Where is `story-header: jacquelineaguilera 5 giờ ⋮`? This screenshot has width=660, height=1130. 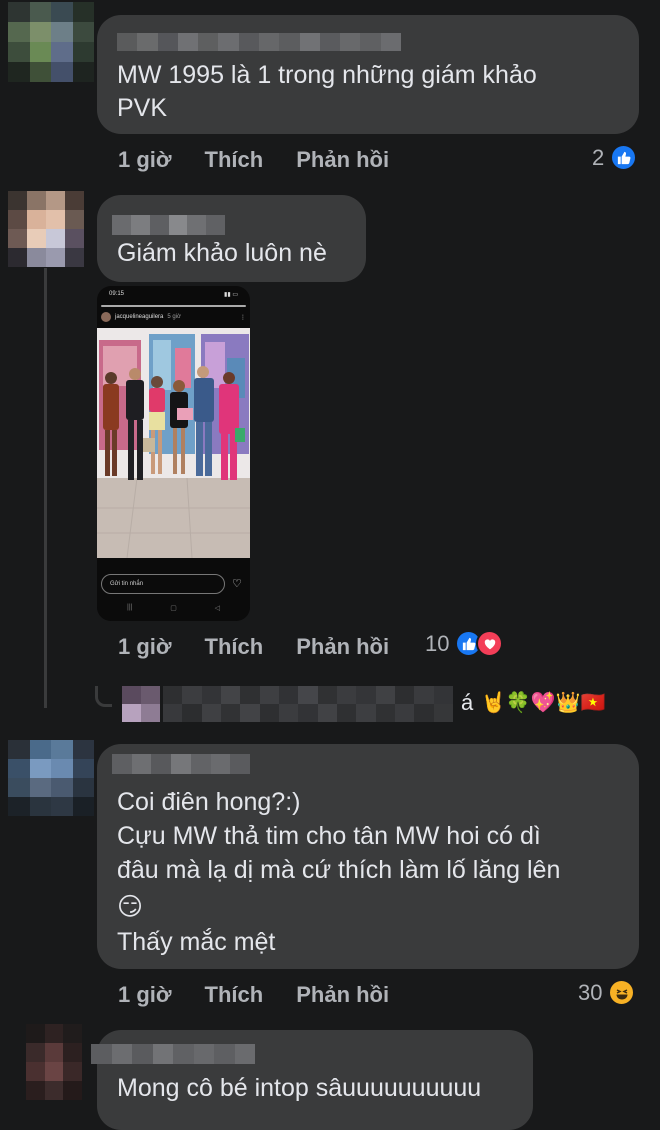 story-header: jacquelineaguilera 5 giờ ⋮ is located at coordinates (173, 317).